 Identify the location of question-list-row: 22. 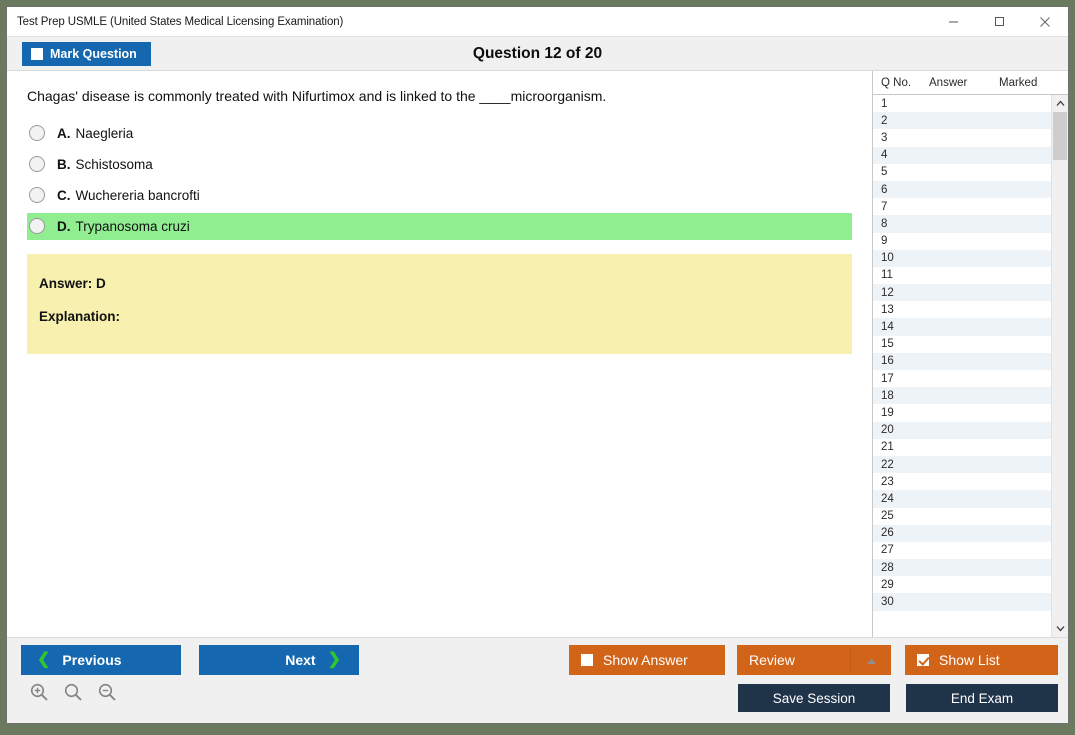
(962, 464).